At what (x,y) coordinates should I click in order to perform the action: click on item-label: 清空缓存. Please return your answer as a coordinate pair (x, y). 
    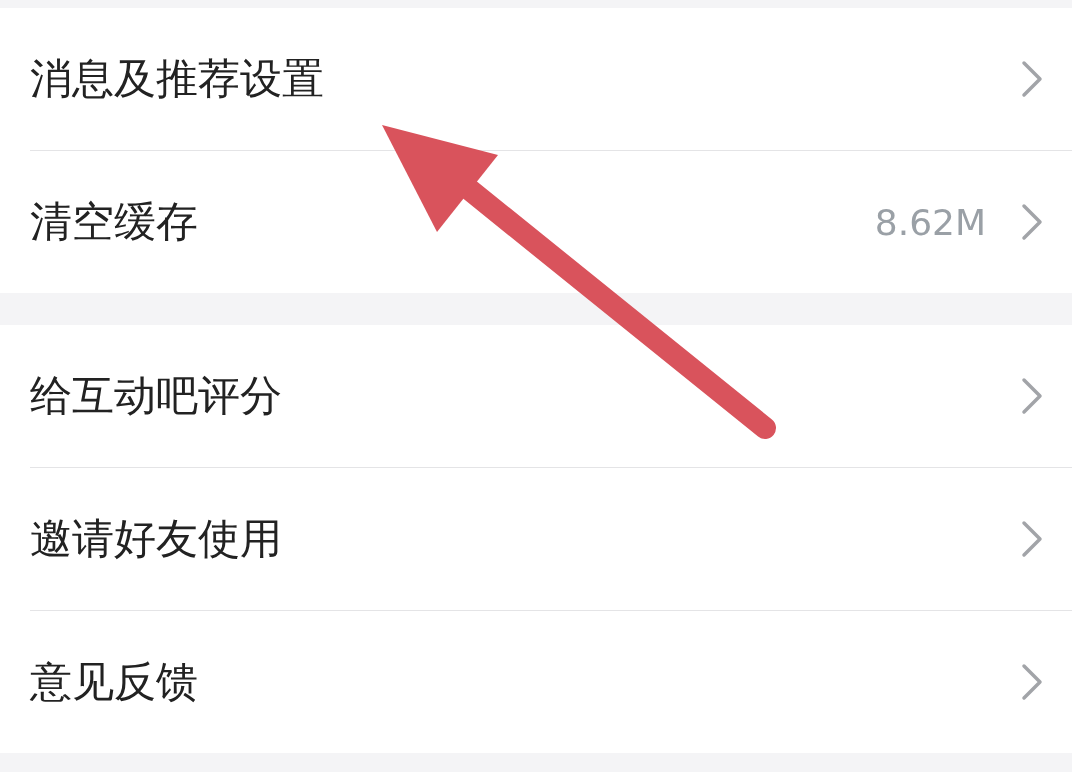
    Looking at the image, I should click on (114, 222).